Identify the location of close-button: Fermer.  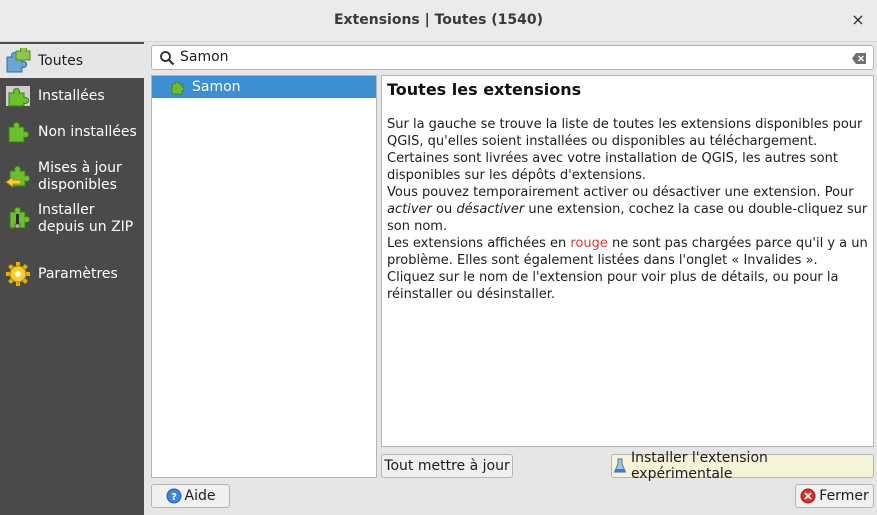
(834, 496).